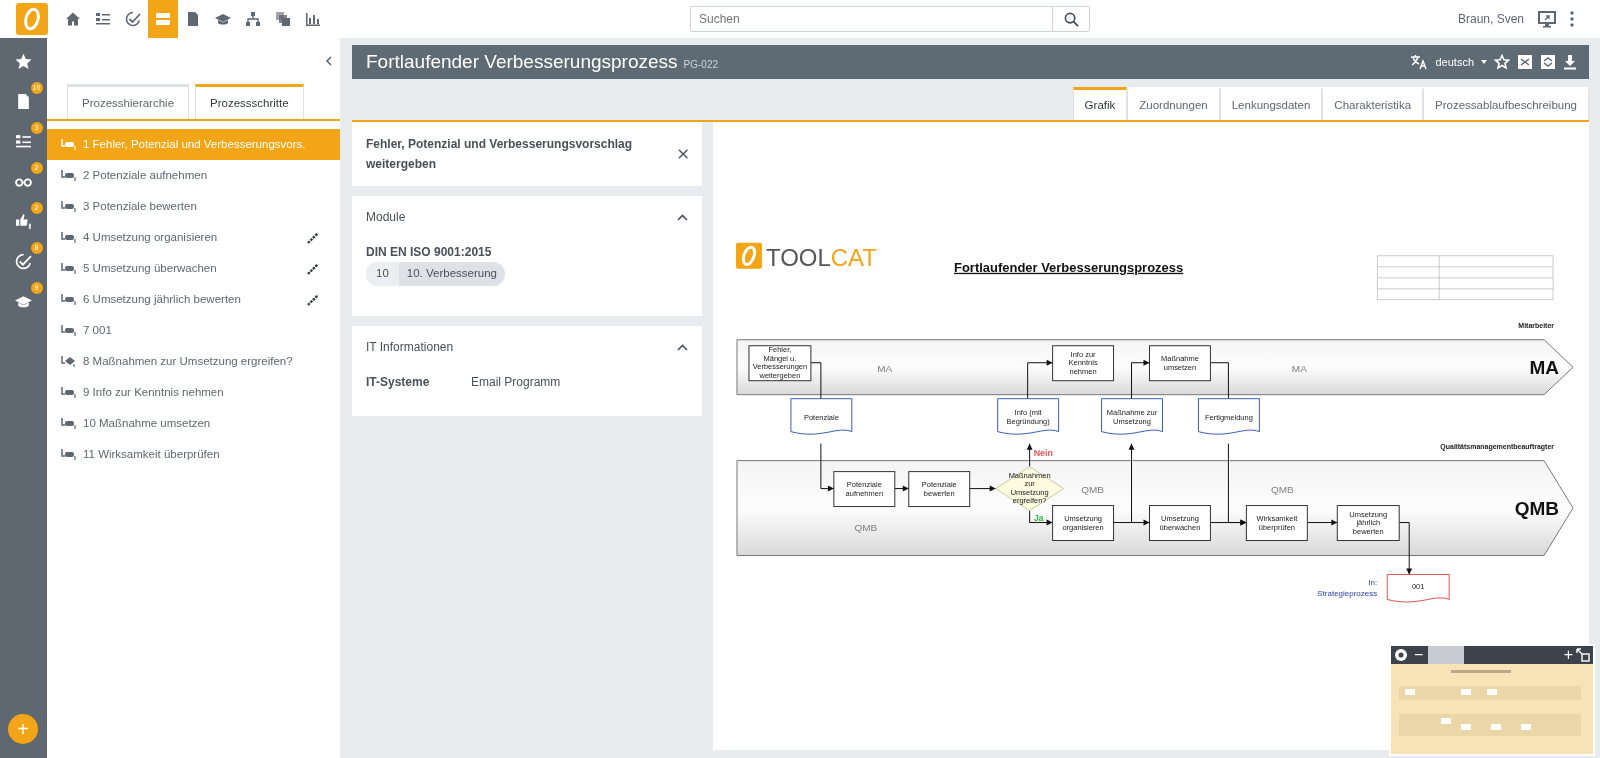  I want to click on thumbs-icon, so click(23, 221).